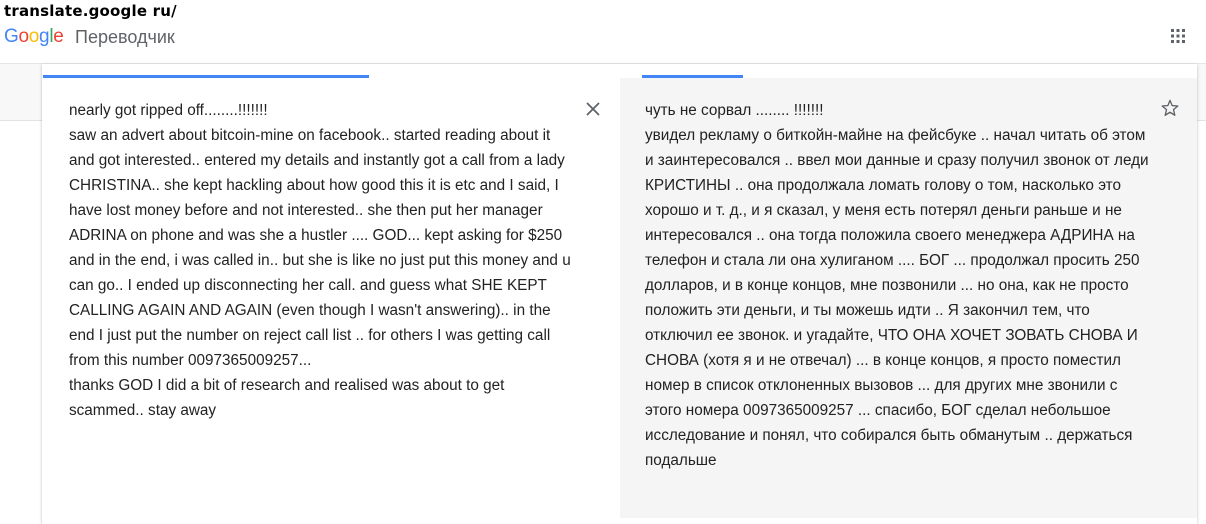 The width and height of the screenshot is (1206, 524). What do you see at coordinates (11, 36) in the screenshot?
I see `logo-letter: G` at bounding box center [11, 36].